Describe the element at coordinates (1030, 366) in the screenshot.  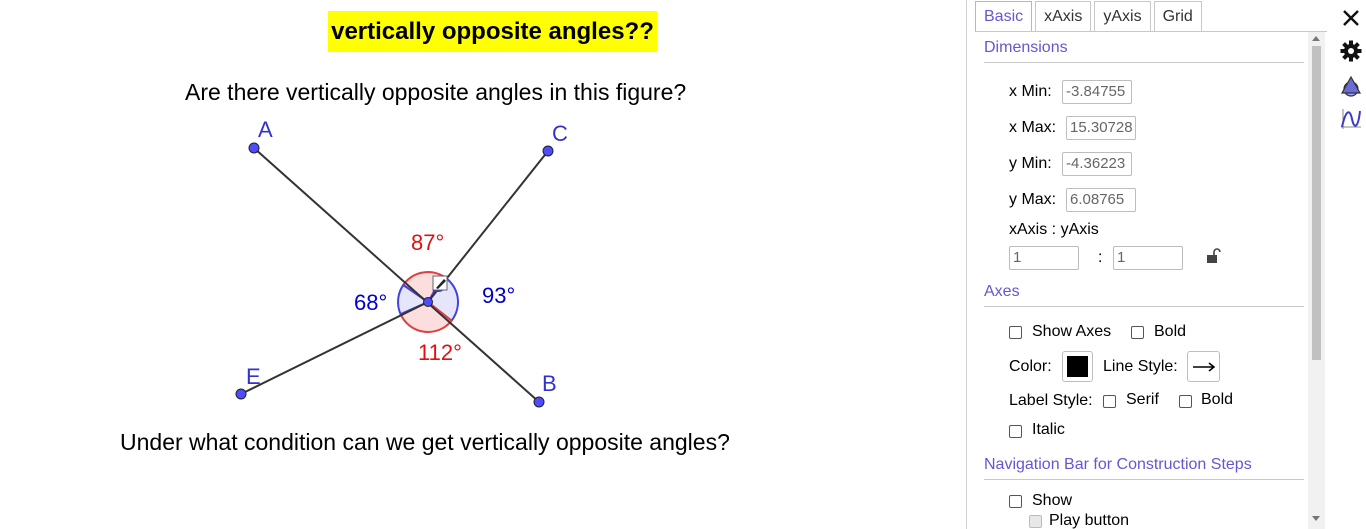
I see `color-label: Color:` at that location.